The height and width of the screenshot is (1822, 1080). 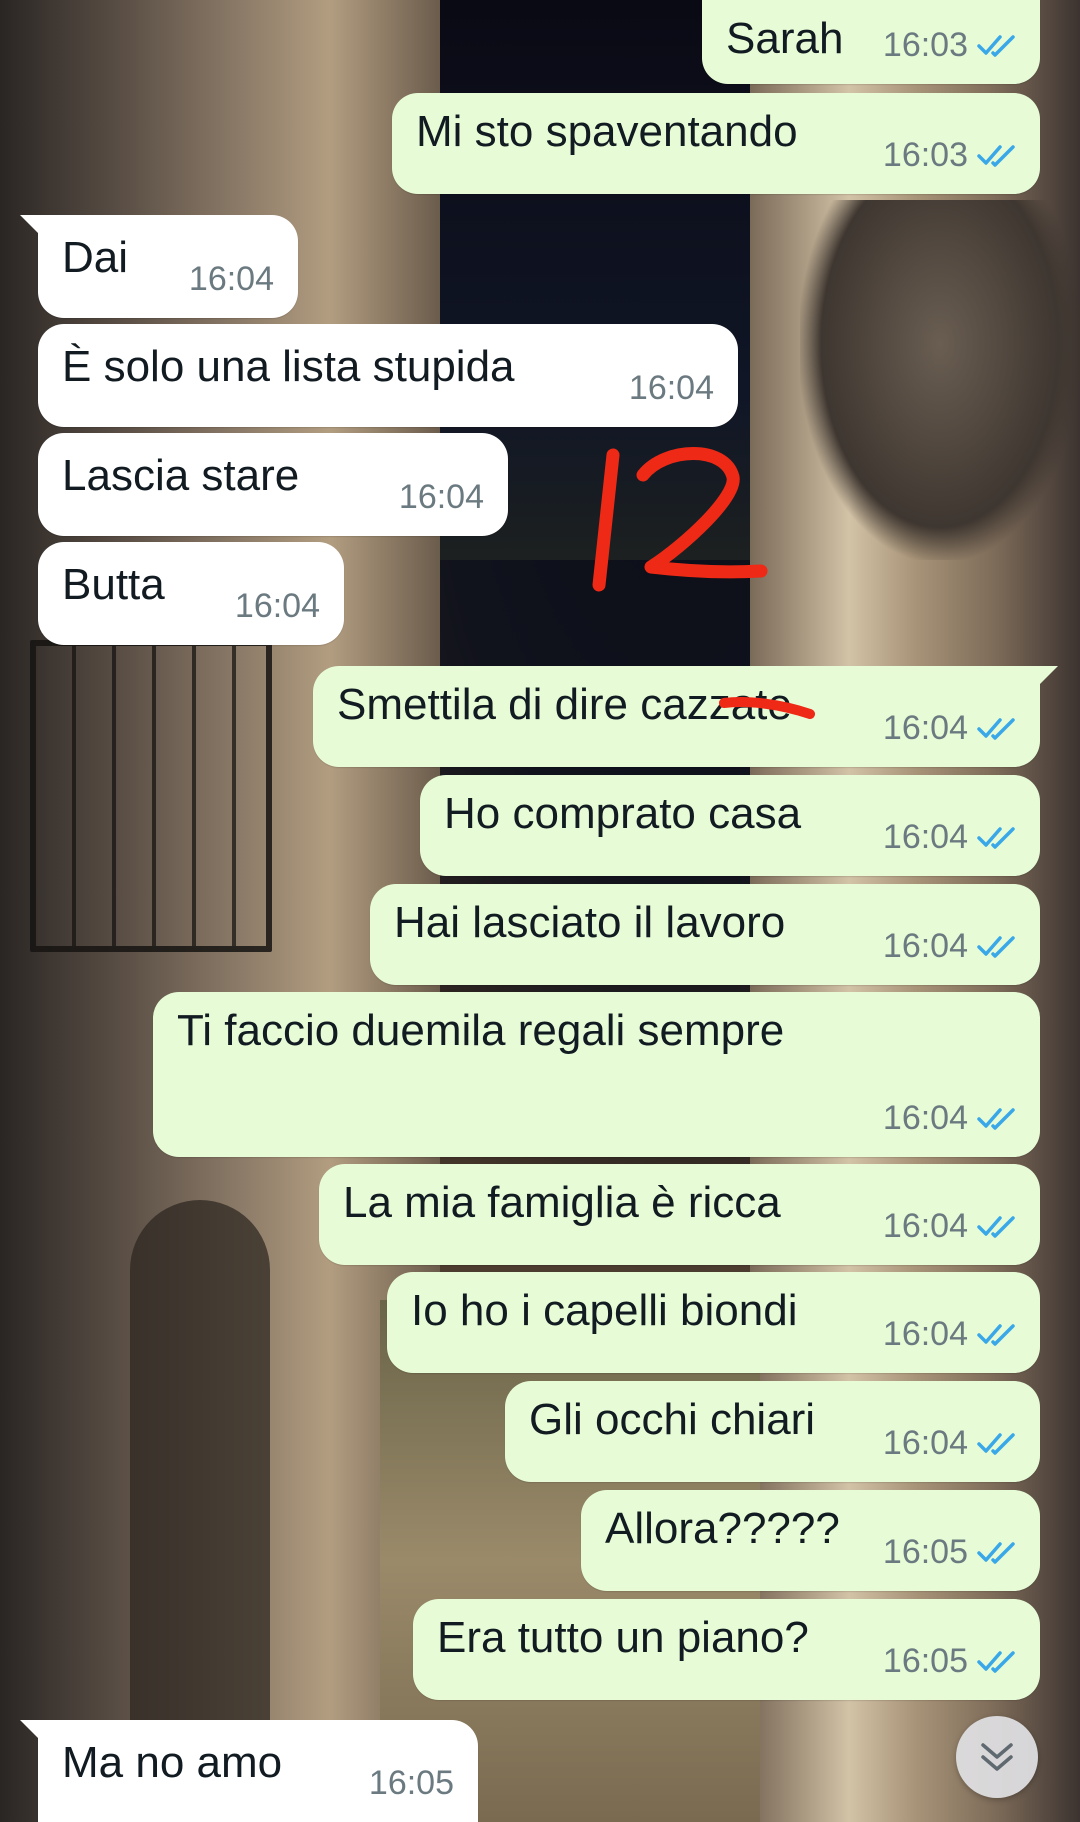 I want to click on message-outgoing: Allora????? 16:05, so click(x=810, y=1540).